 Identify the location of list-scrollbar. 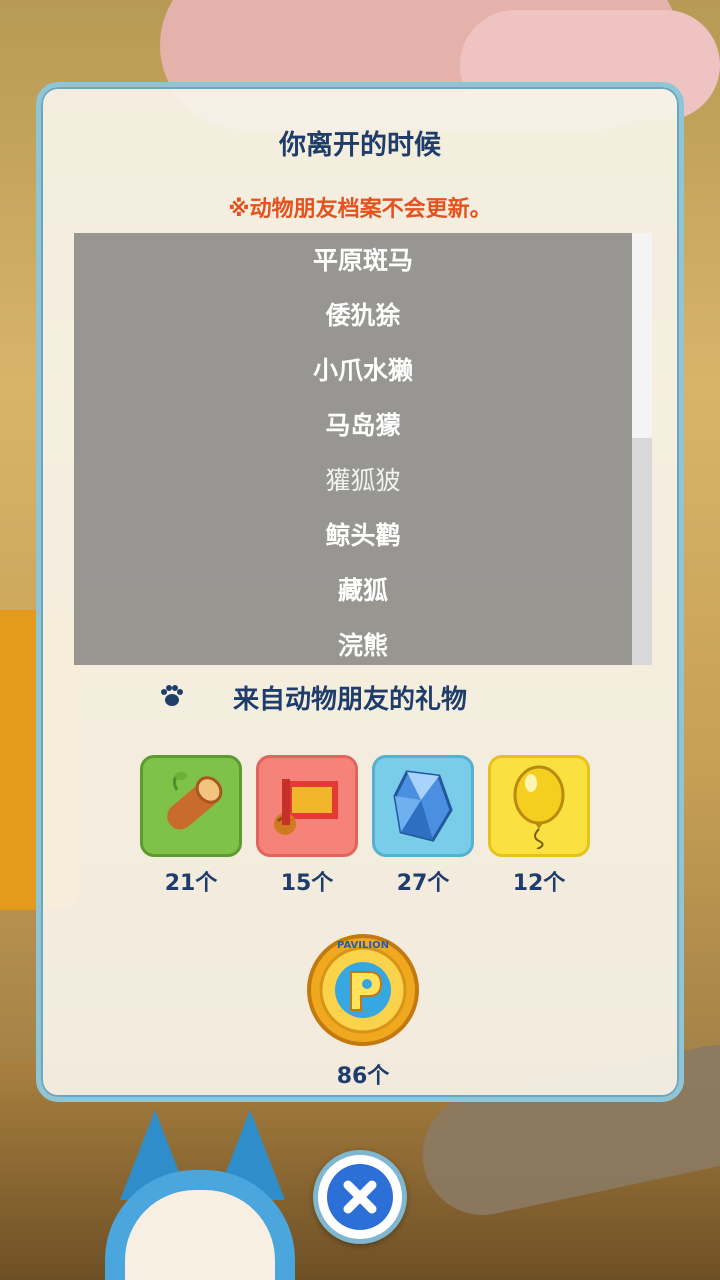
(642, 449).